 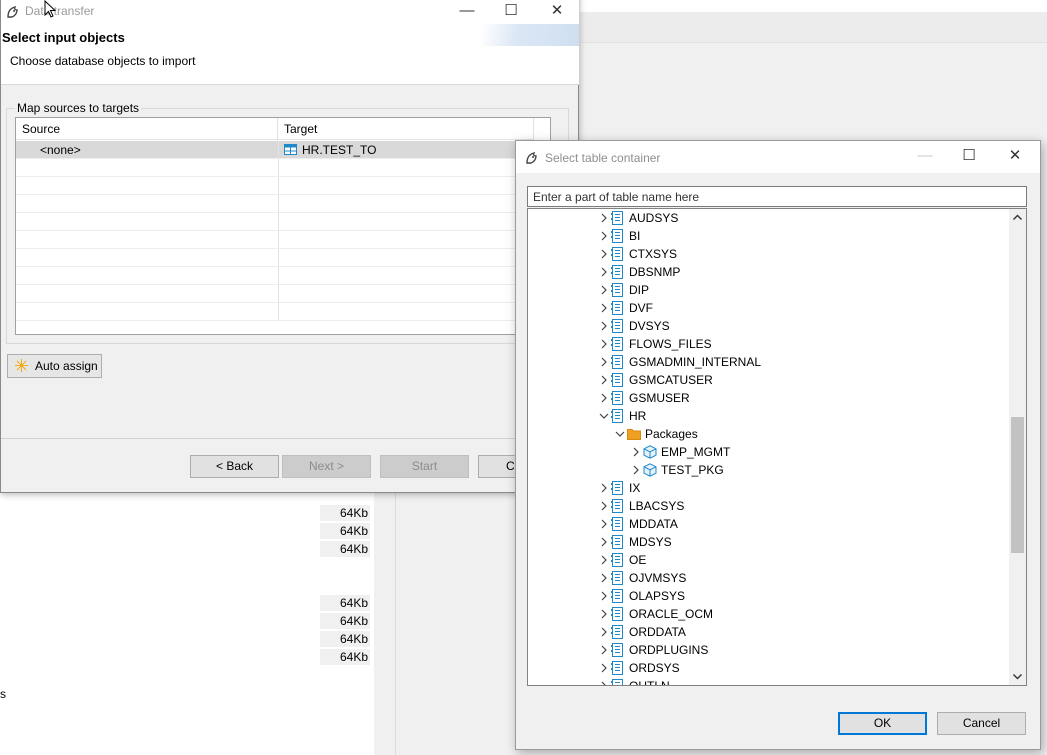 I want to click on dialog-cancel-button: Cancel, so click(x=981, y=723).